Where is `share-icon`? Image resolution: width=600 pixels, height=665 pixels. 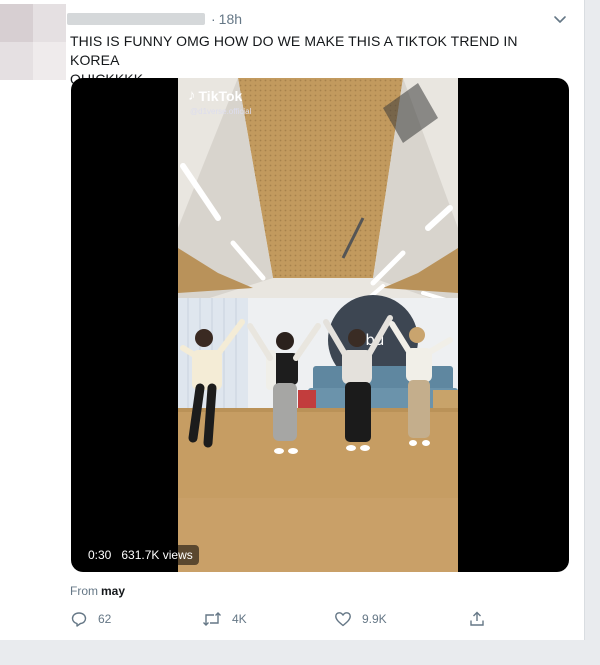 share-icon is located at coordinates (477, 618).